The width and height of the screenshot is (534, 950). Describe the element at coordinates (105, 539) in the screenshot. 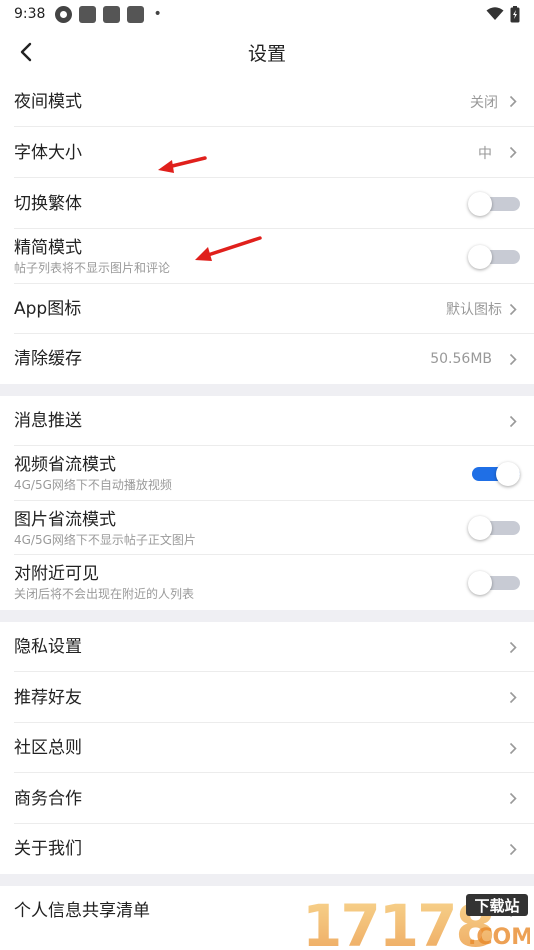

I see `setting-description: 4G/5G网络下不显示帖子正文图片` at that location.